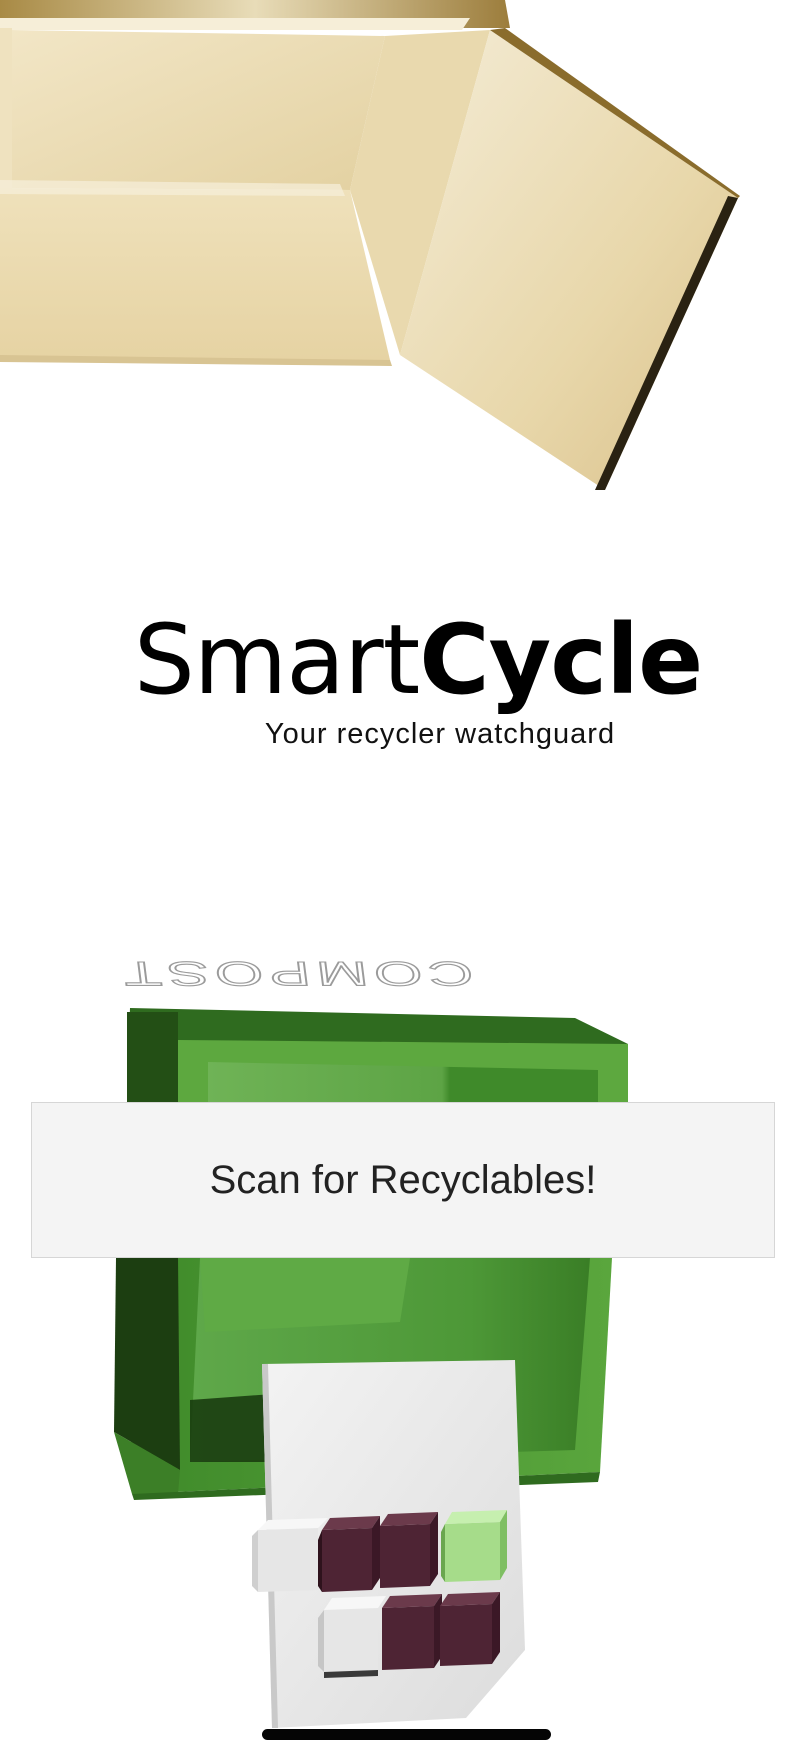 The width and height of the screenshot is (812, 1758). I want to click on app-title-bold: Cycle, so click(561, 660).